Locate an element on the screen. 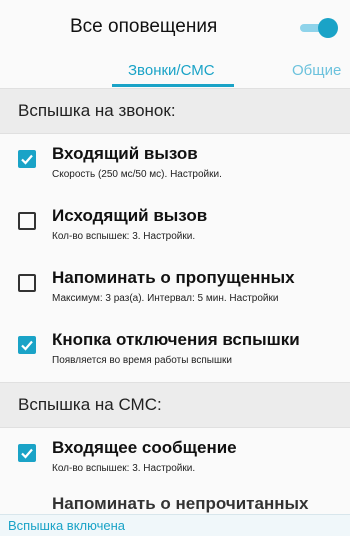  section-header-call: Вспышка на звонок: is located at coordinates (175, 111).